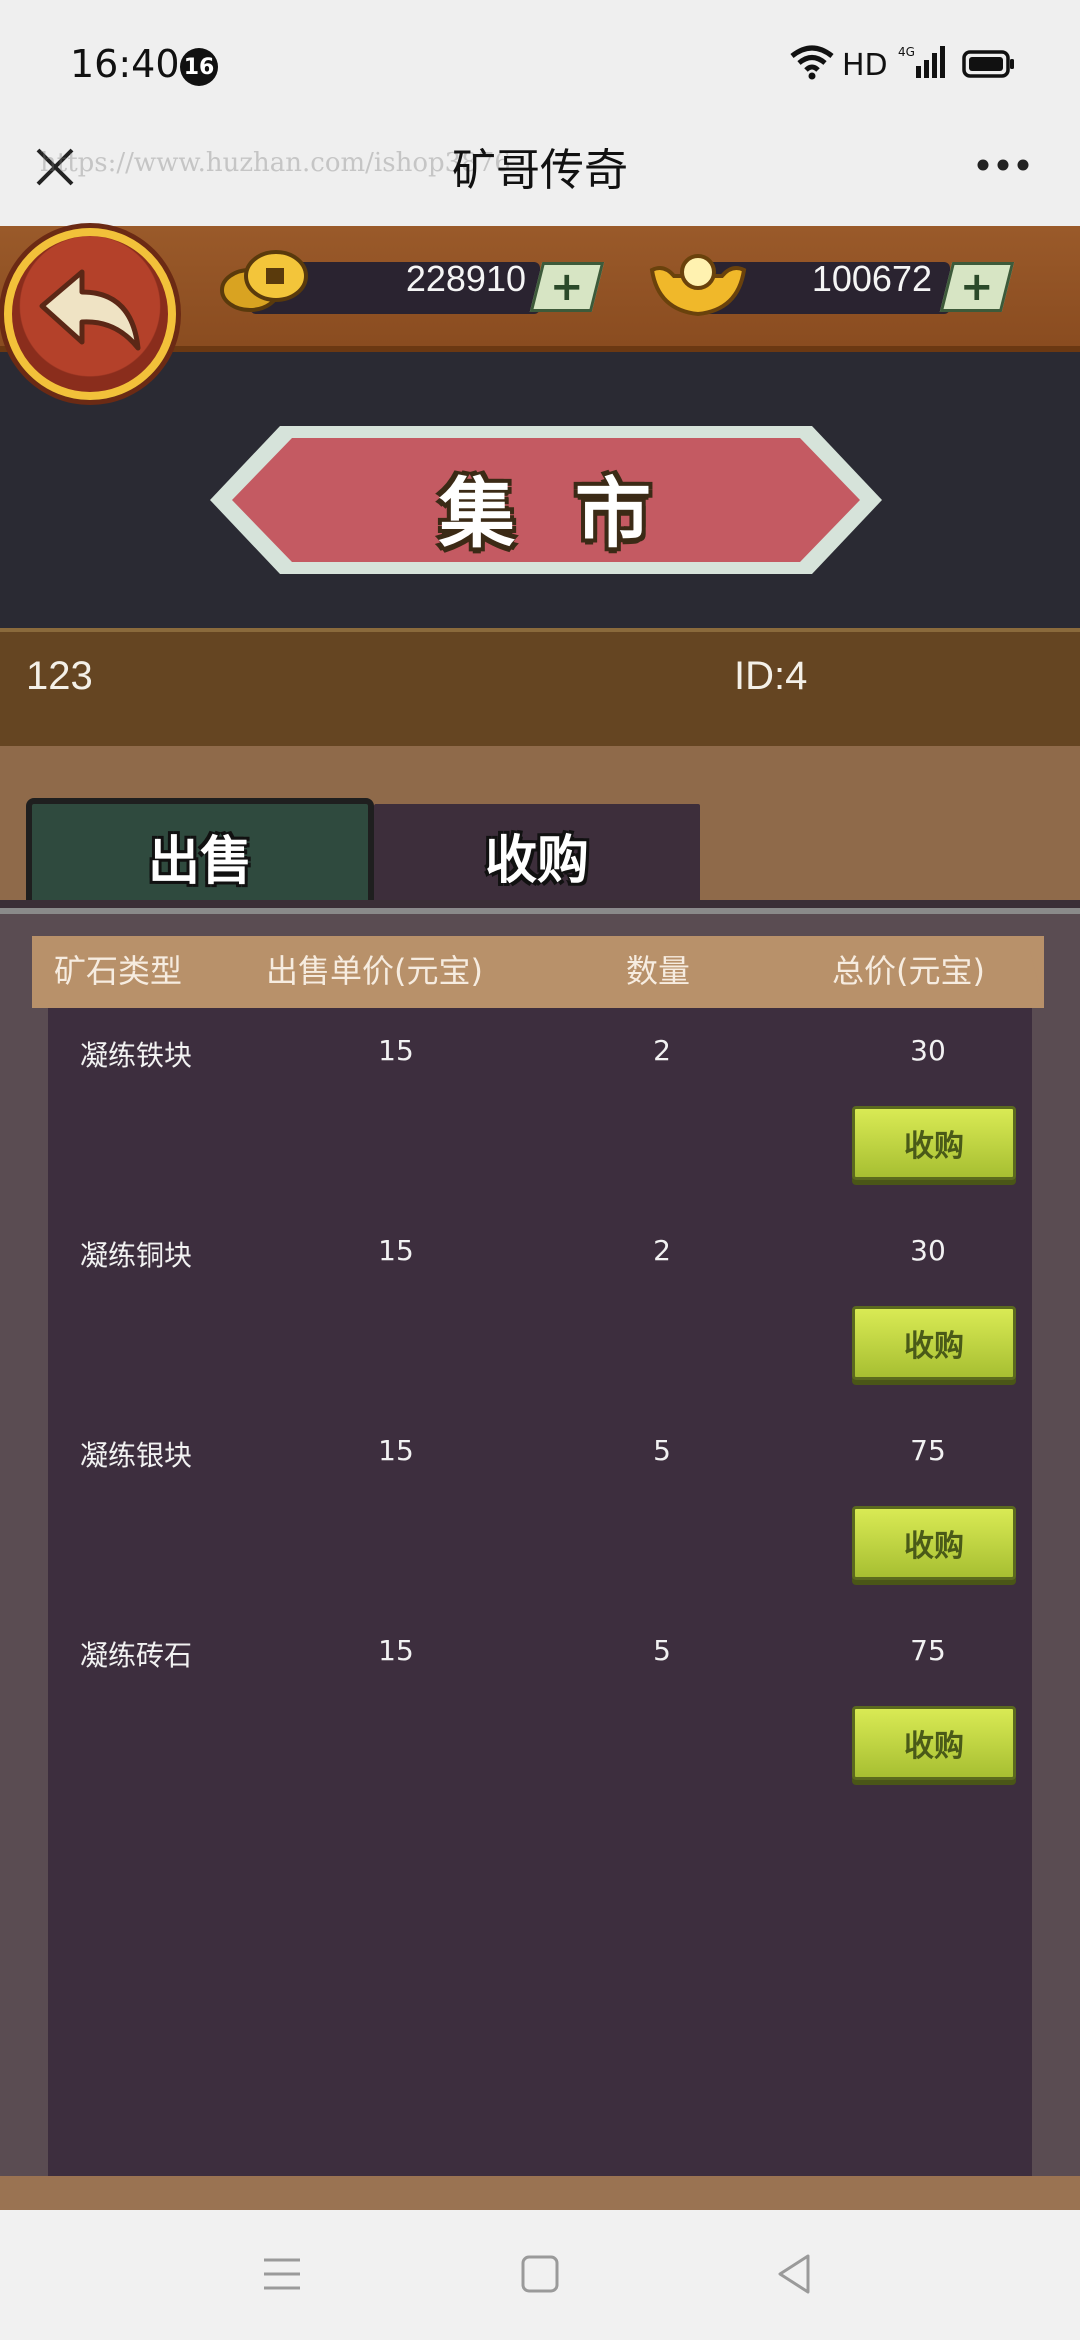  Describe the element at coordinates (90, 310) in the screenshot. I see `back-arrow-icon` at that location.